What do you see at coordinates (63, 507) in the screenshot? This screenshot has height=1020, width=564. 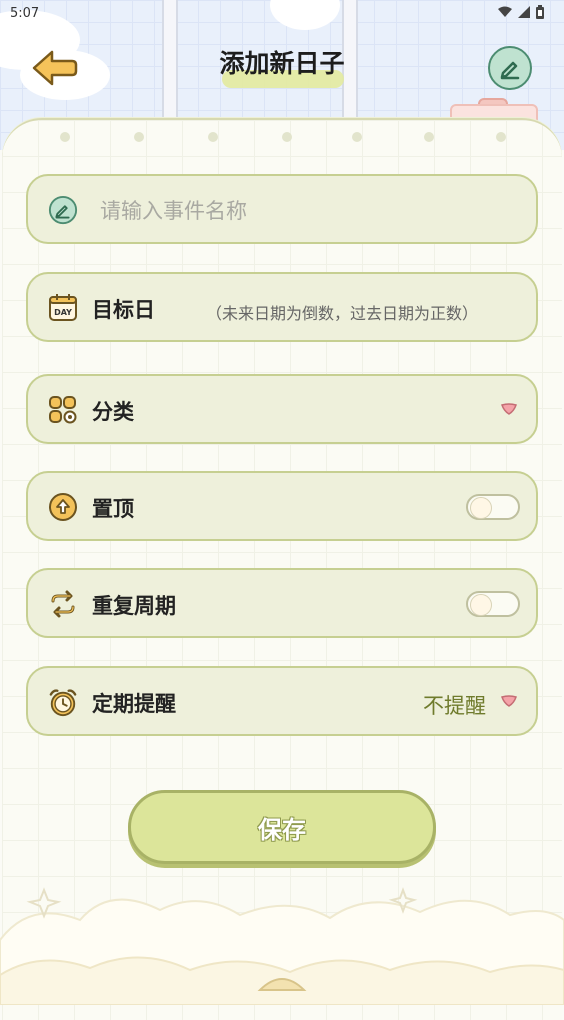 I see `pin-top-icon` at bounding box center [63, 507].